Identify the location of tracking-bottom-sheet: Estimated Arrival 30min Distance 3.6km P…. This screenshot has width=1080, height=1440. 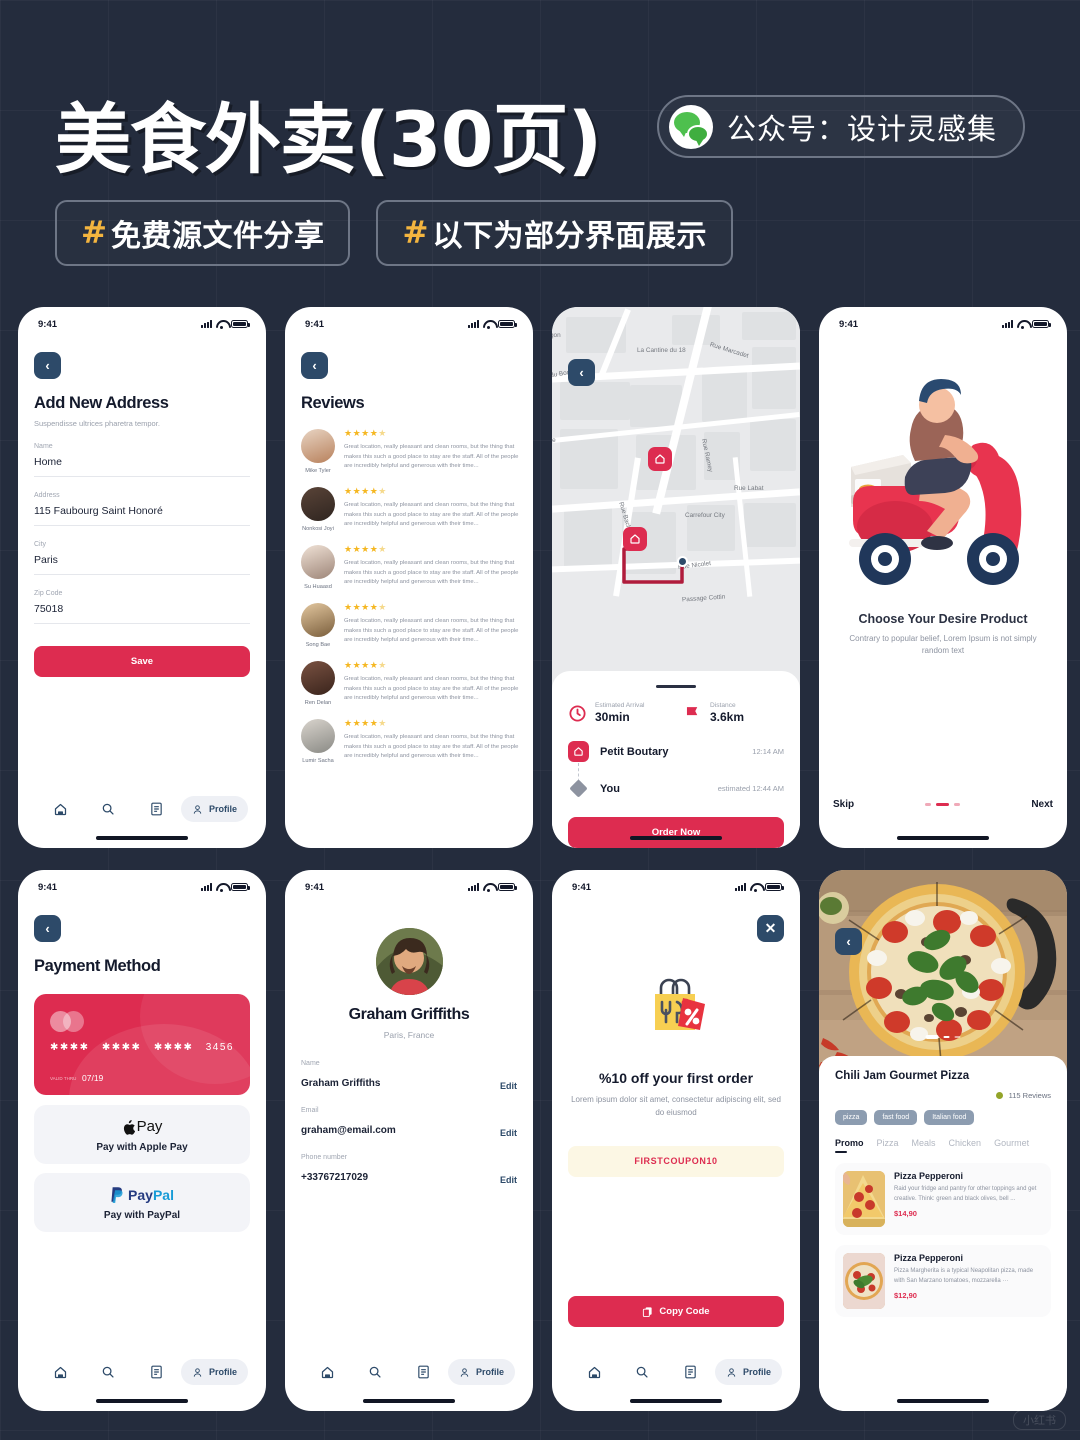
(676, 759).